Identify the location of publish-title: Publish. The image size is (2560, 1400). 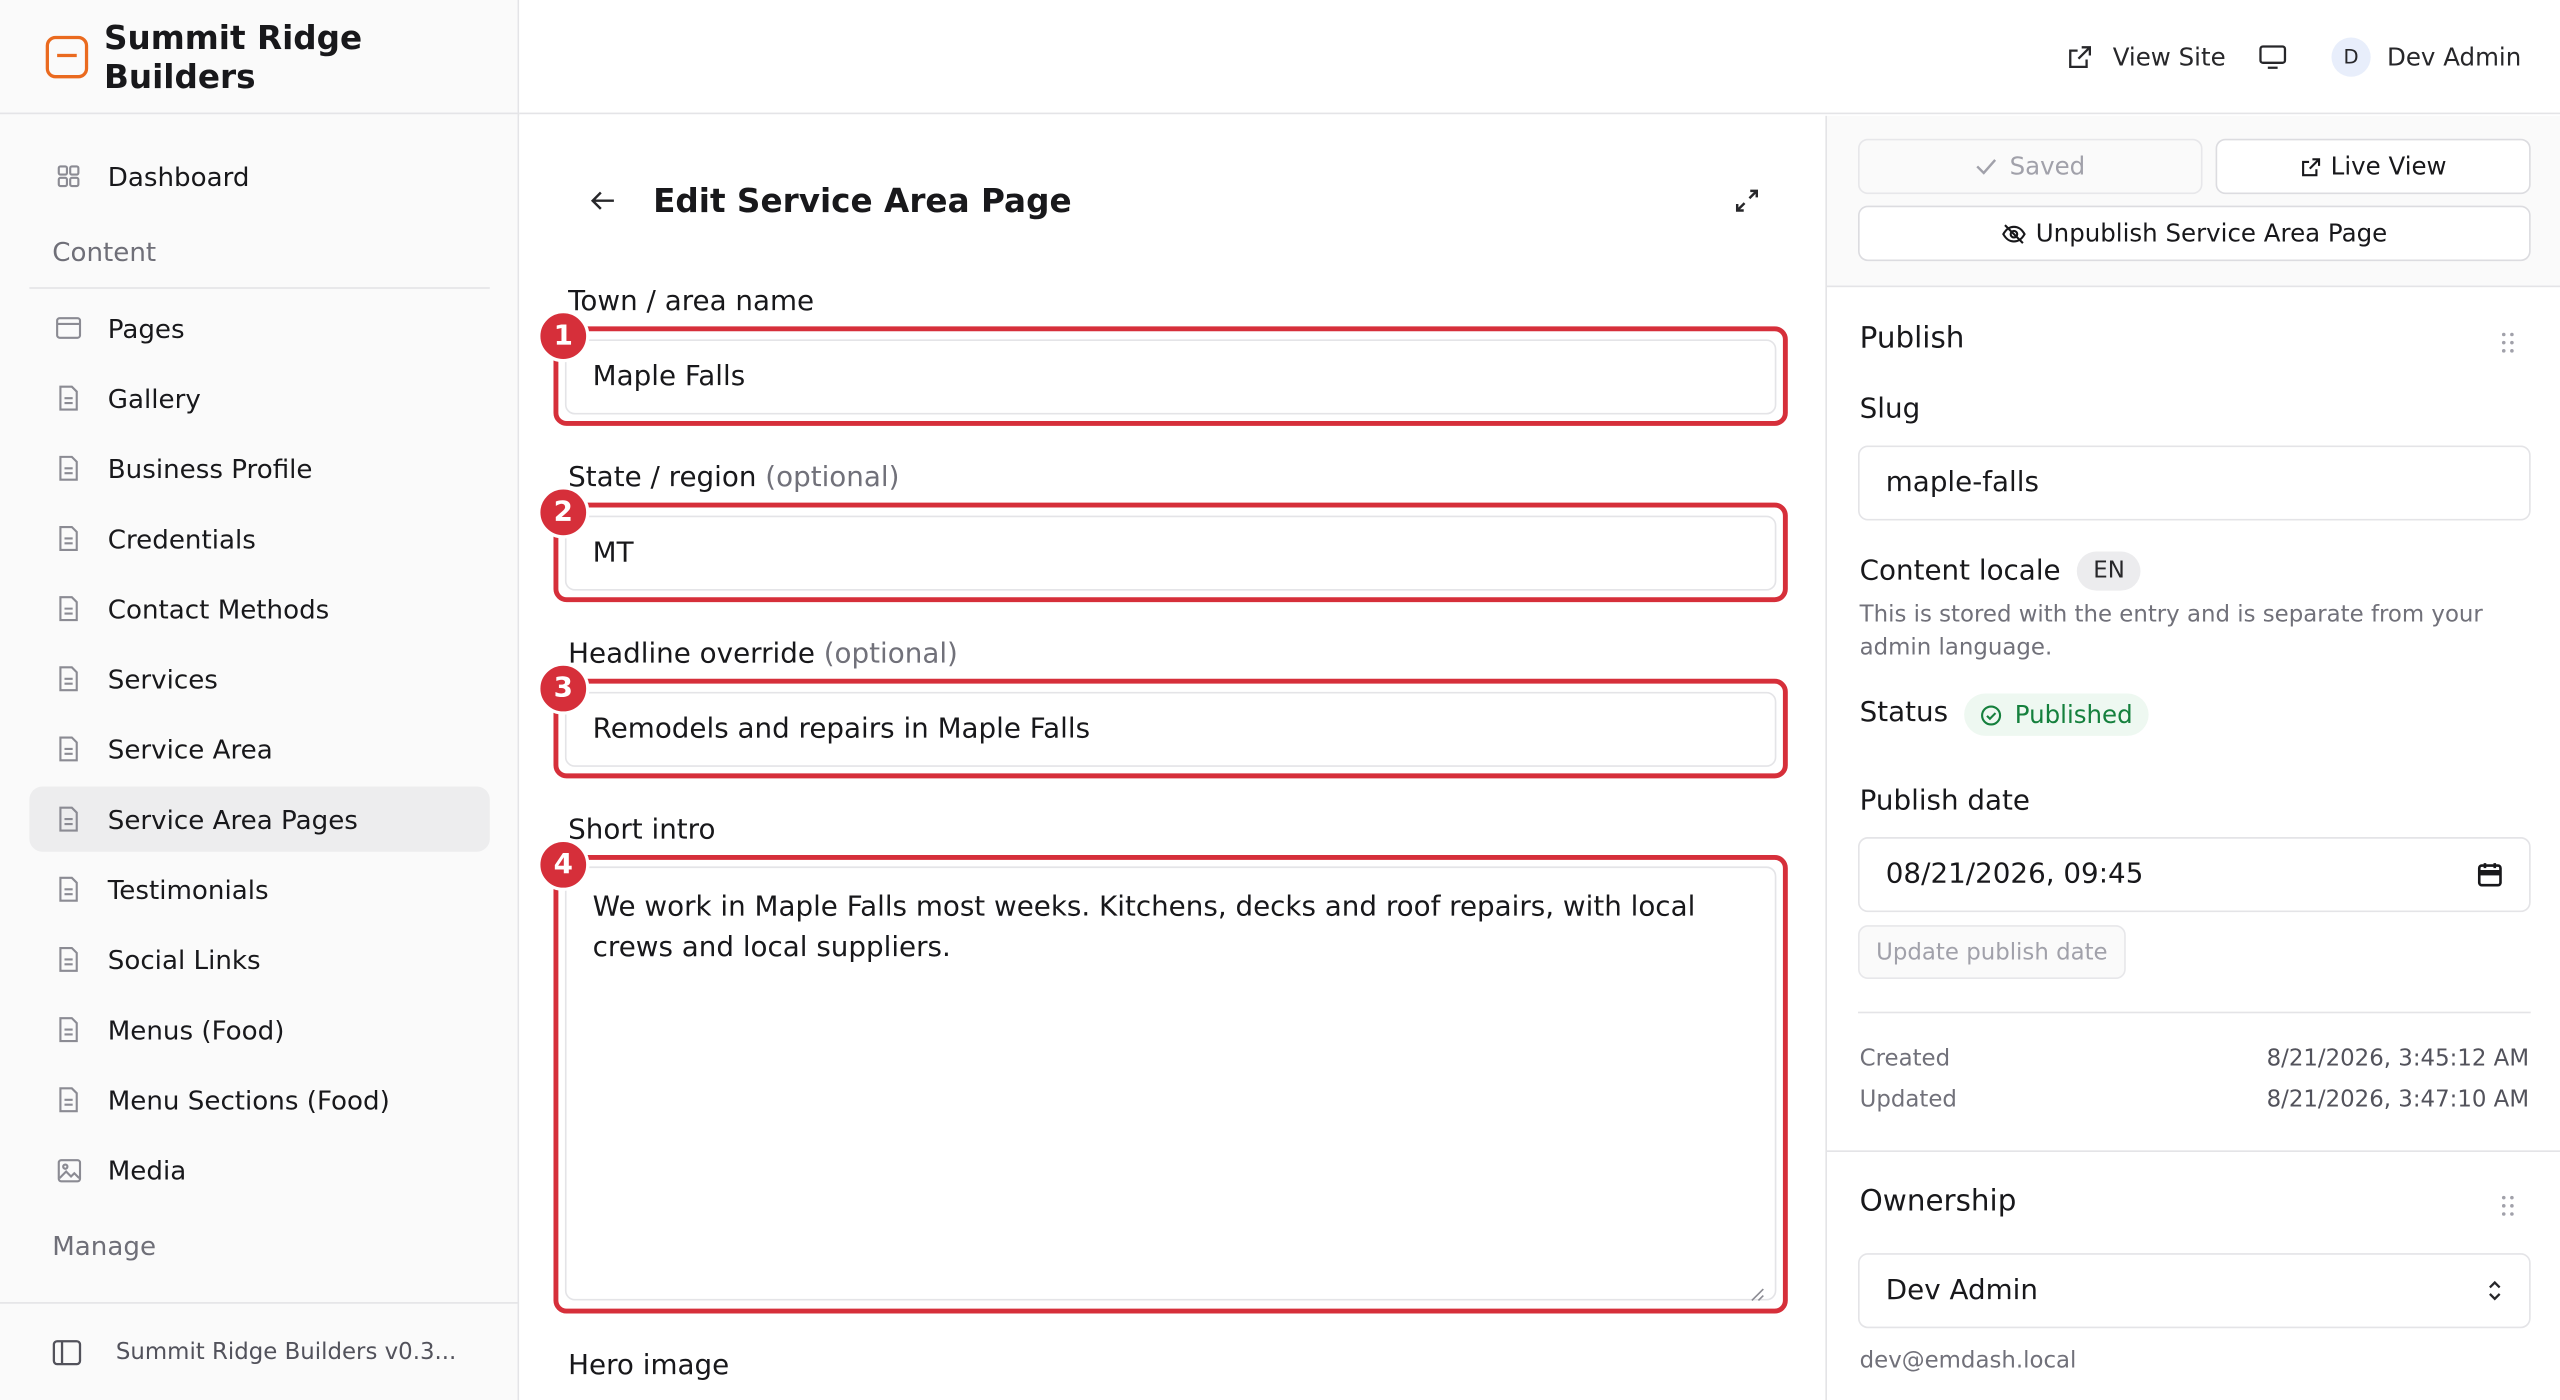
(1912, 338).